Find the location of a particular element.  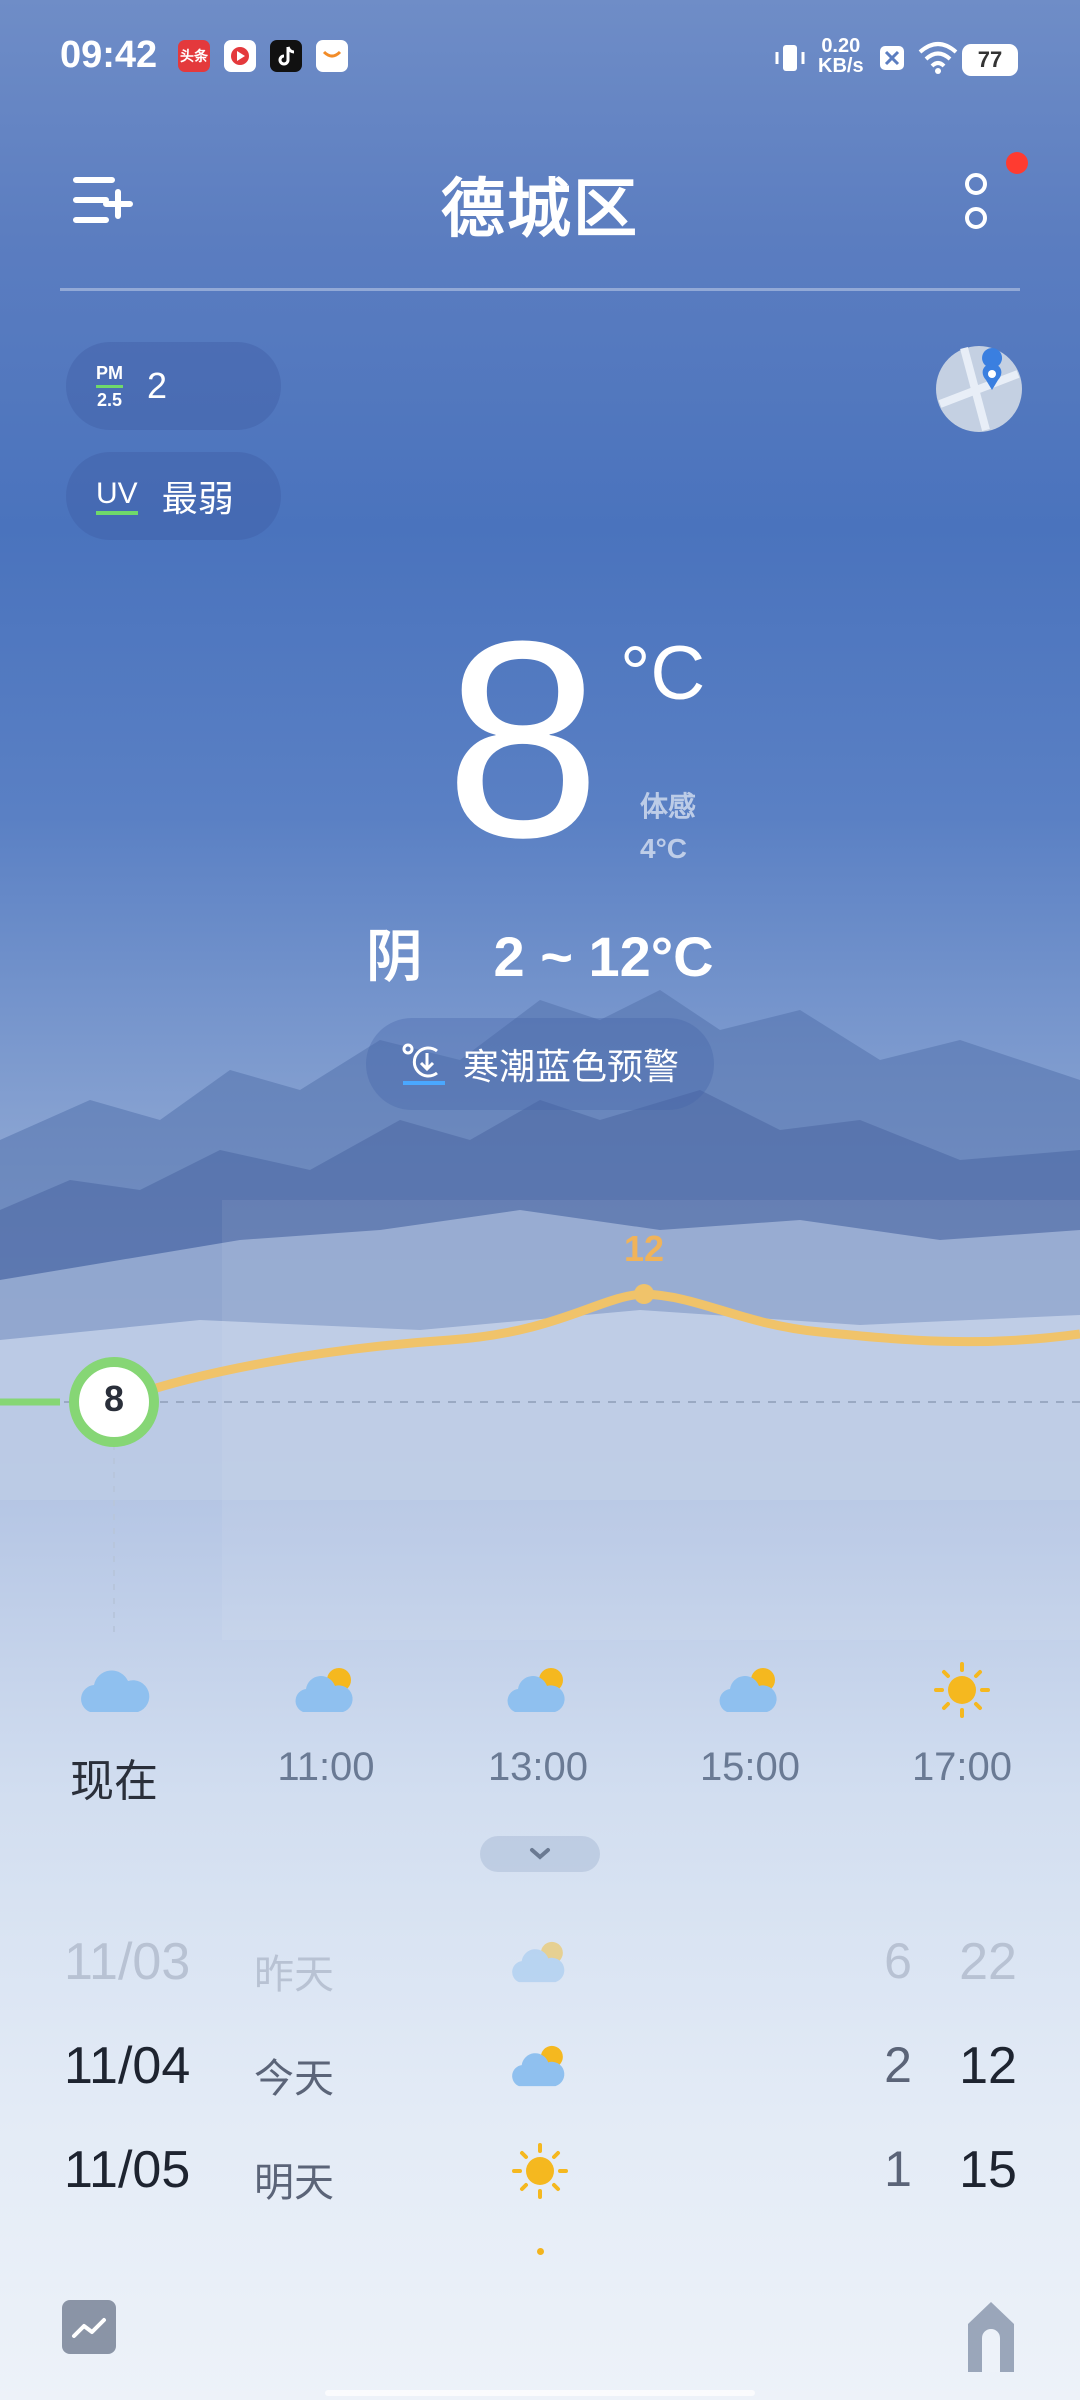

net-speed-unit: KB/s is located at coordinates (841, 66).